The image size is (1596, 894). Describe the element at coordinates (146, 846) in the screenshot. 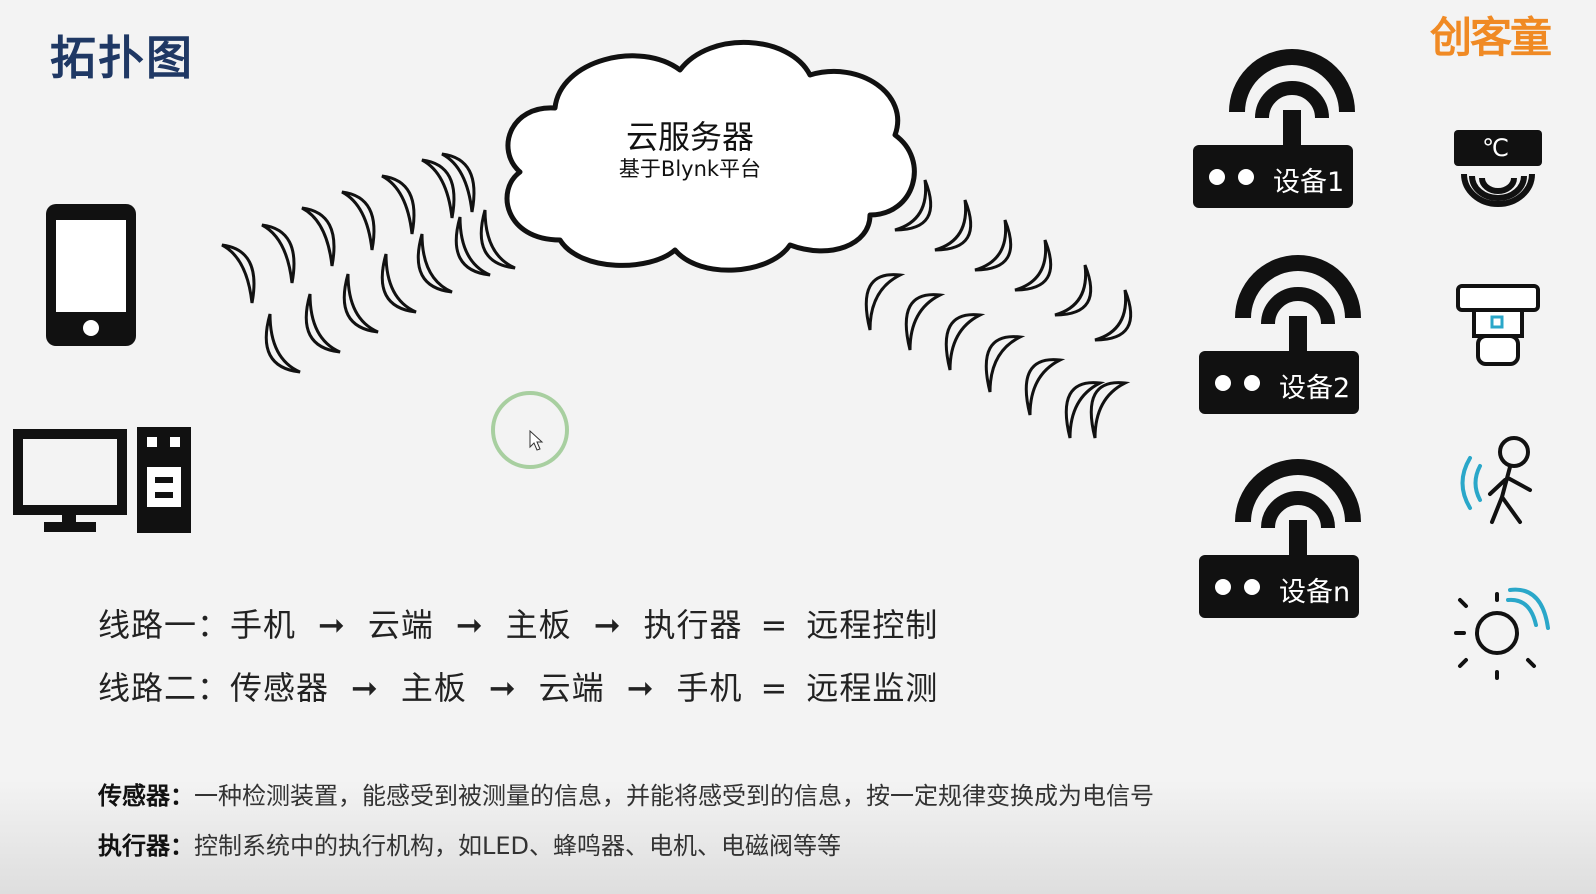

I see `definition-term: 执行器：` at that location.